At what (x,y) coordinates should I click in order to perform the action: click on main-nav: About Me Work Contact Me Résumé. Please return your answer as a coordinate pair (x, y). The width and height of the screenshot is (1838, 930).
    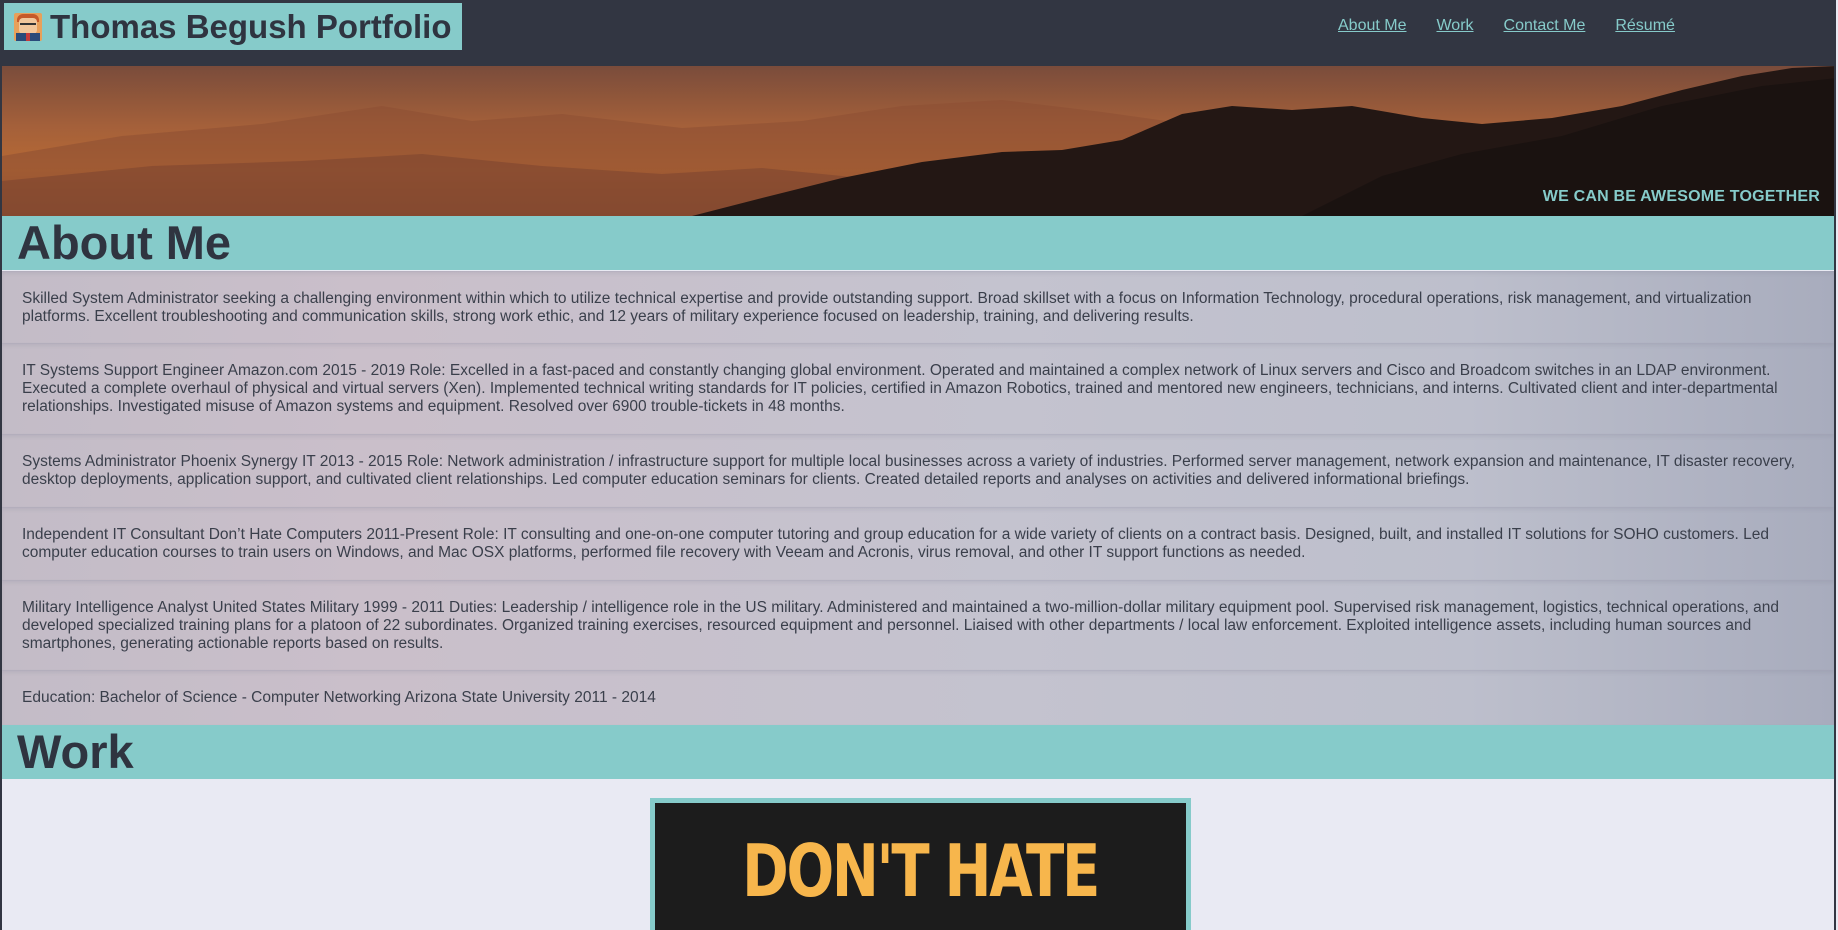
    Looking at the image, I should click on (1506, 26).